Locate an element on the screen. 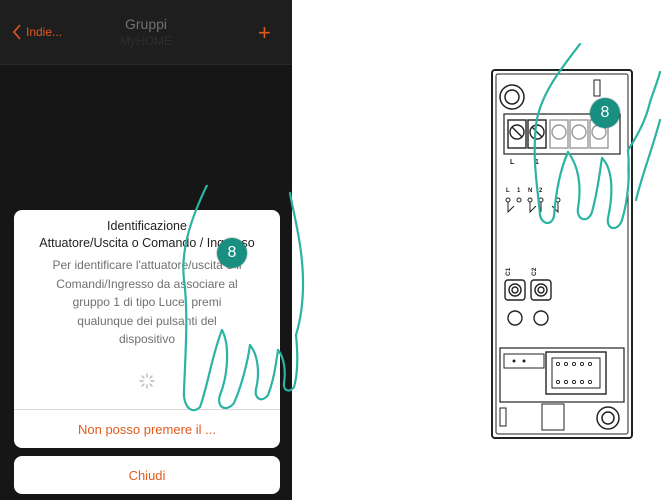  button-label: C1 is located at coordinates (508, 271).